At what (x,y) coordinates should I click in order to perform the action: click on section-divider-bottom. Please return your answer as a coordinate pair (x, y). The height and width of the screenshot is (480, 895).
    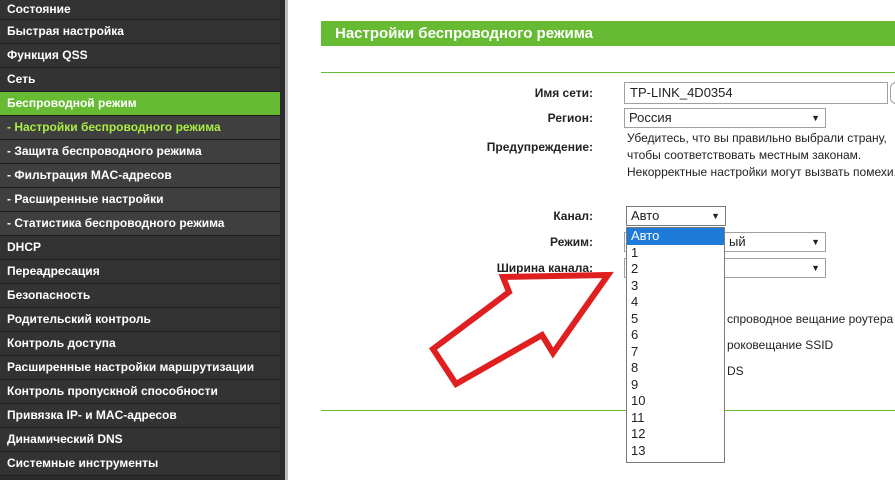
    Looking at the image, I should click on (608, 410).